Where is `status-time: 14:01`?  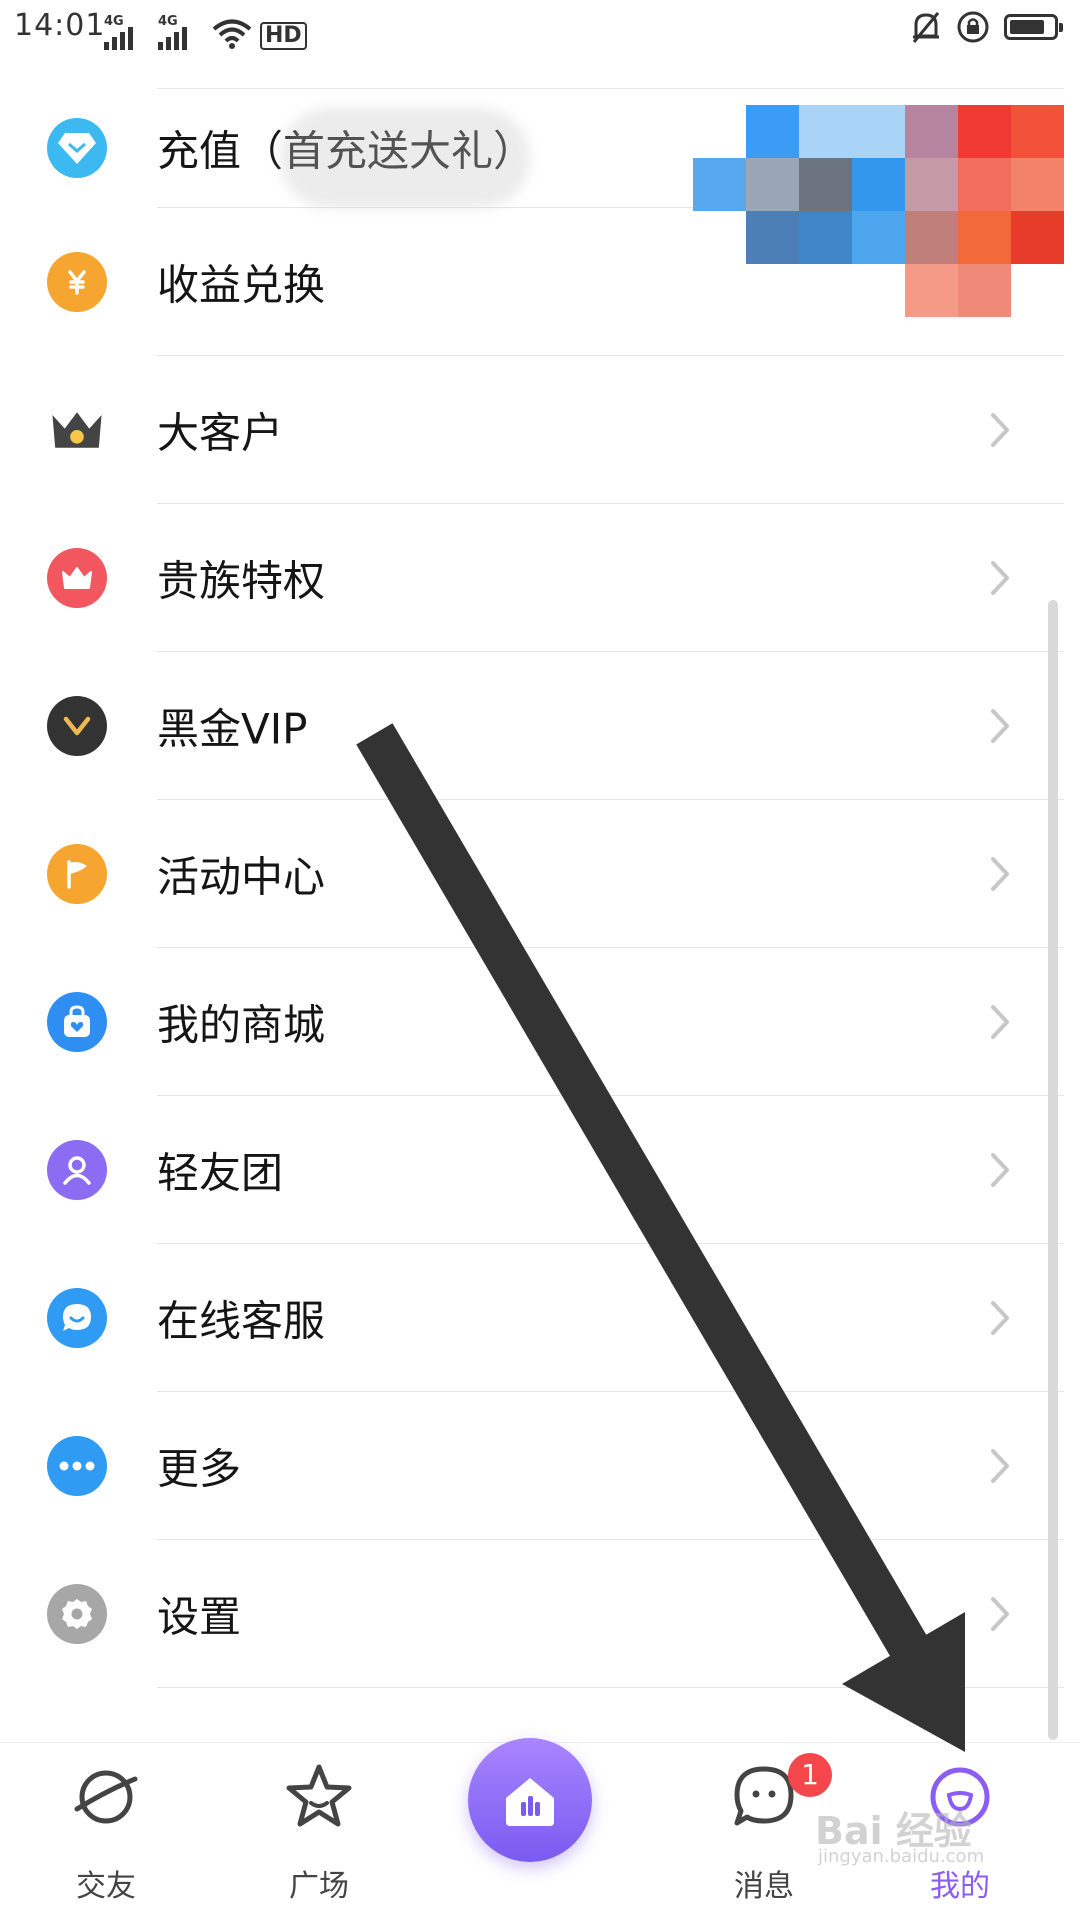
status-time: 14:01 is located at coordinates (60, 25).